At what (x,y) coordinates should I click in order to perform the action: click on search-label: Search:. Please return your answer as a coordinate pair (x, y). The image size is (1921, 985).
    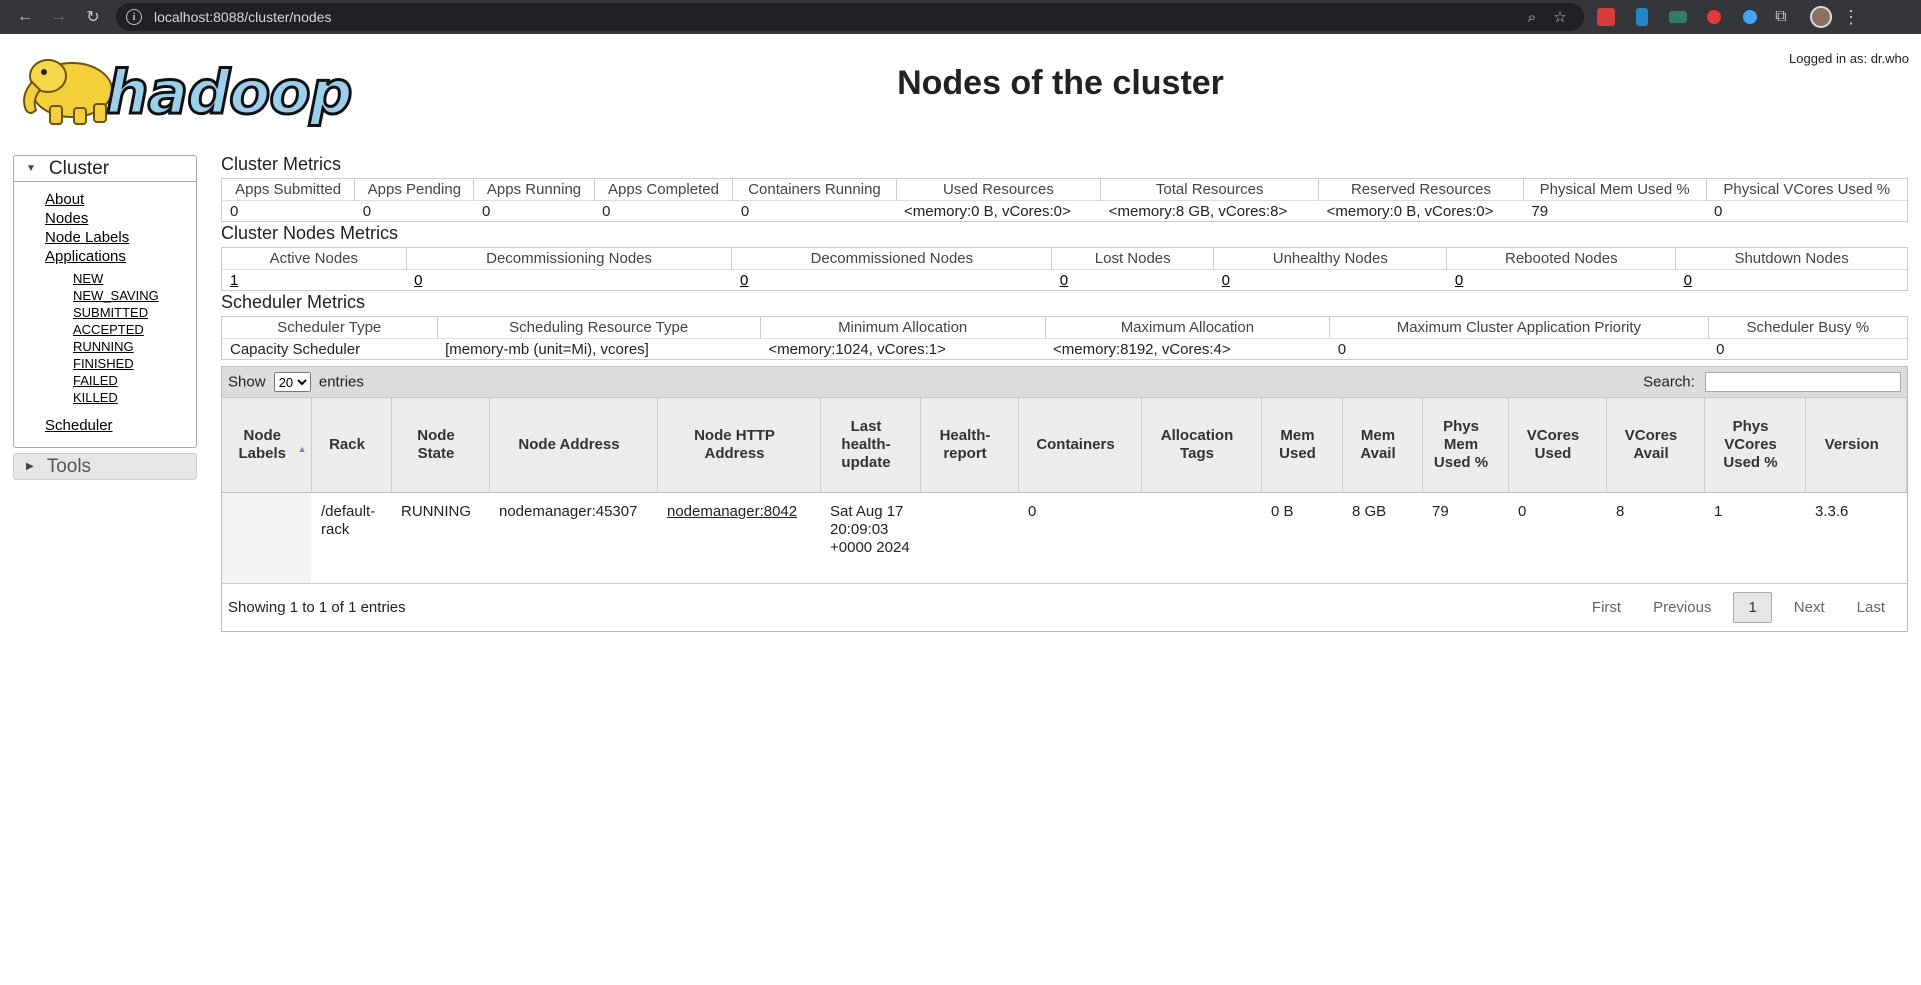
    Looking at the image, I should click on (1669, 382).